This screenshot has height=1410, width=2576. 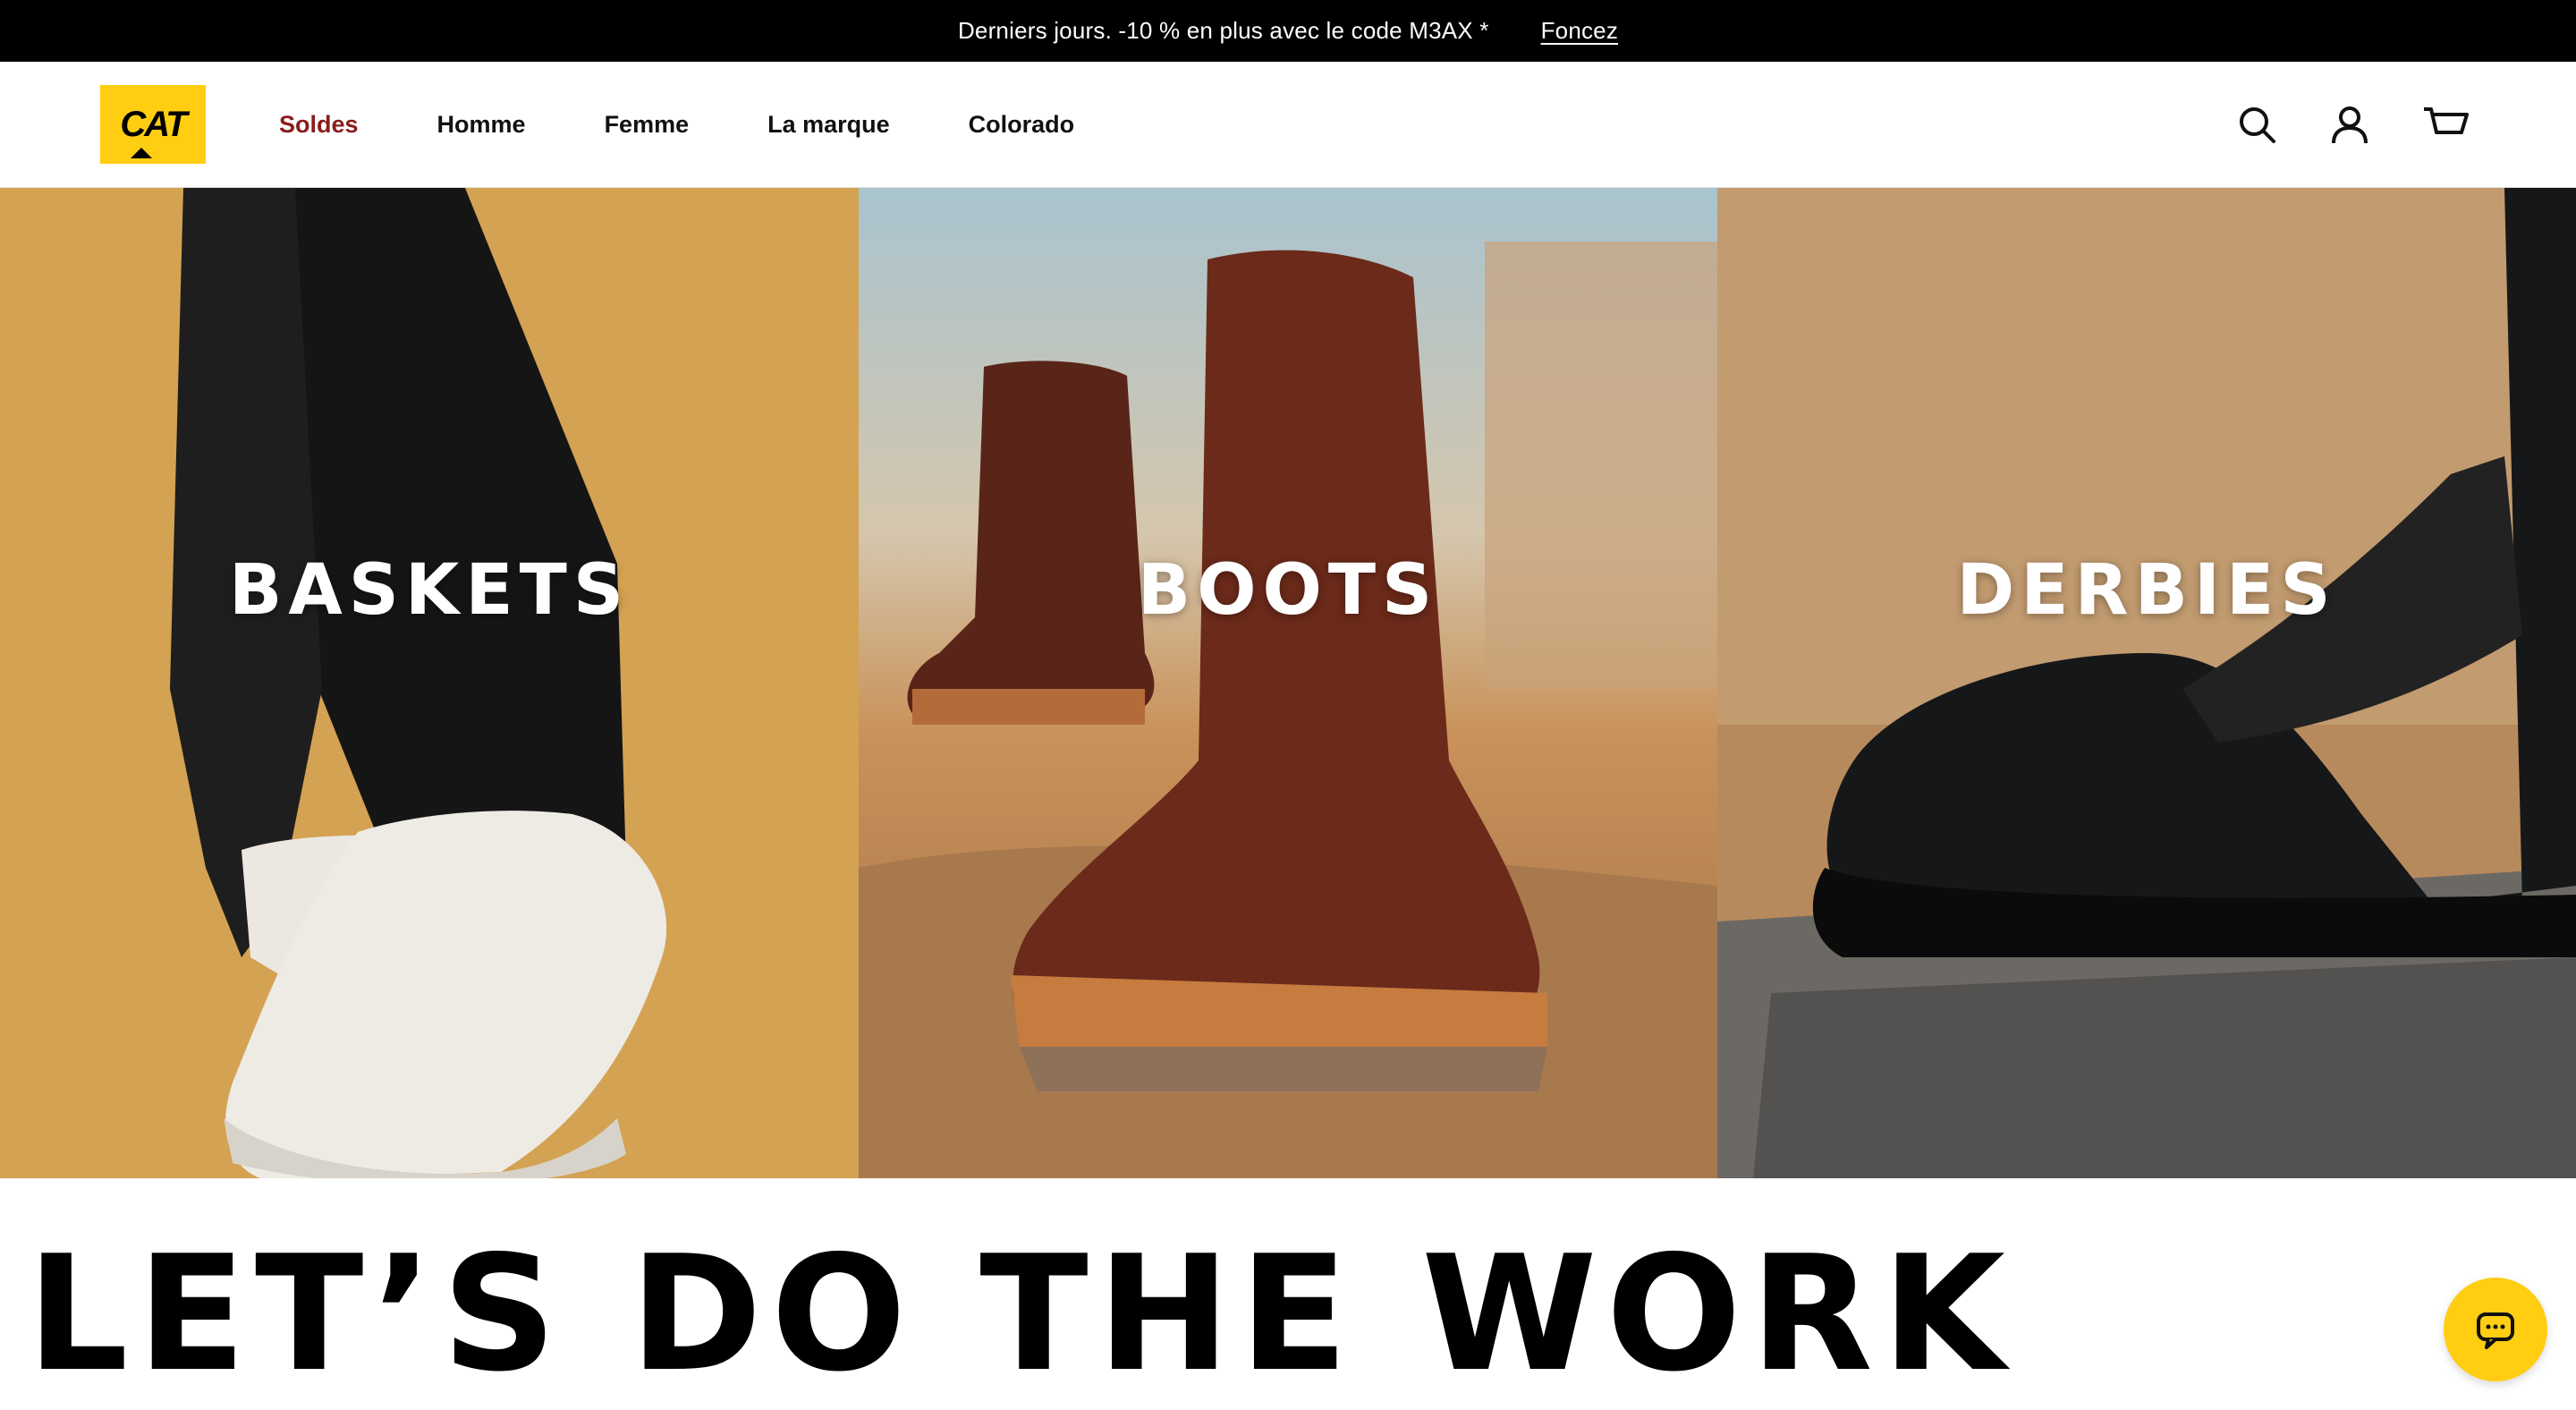 What do you see at coordinates (1020, 1314) in the screenshot?
I see `tagline-heading: LET’S DO THE WORK` at bounding box center [1020, 1314].